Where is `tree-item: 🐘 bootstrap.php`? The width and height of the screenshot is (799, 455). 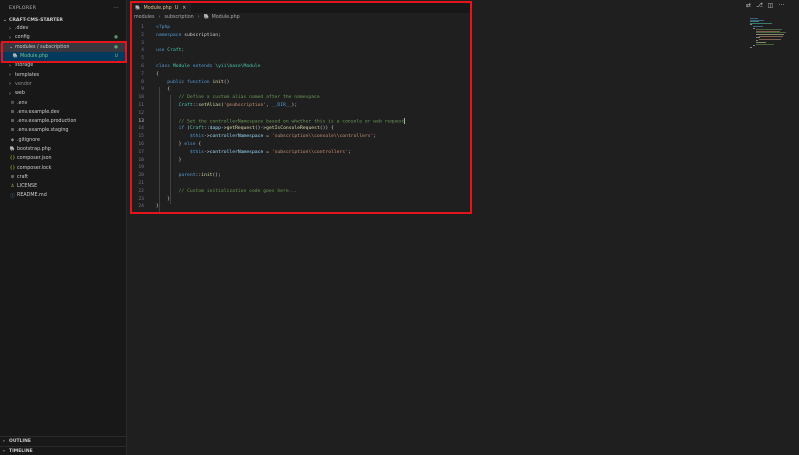 tree-item: 🐘 bootstrap.php is located at coordinates (63, 149).